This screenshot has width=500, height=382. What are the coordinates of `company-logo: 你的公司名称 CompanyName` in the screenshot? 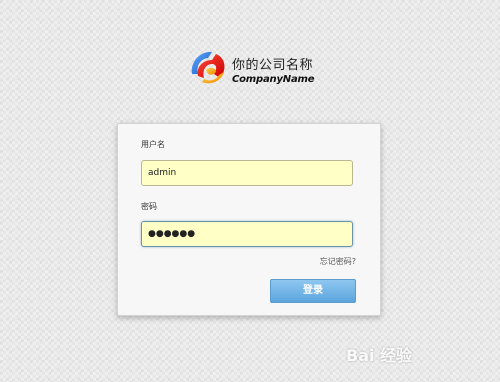 It's located at (256, 69).